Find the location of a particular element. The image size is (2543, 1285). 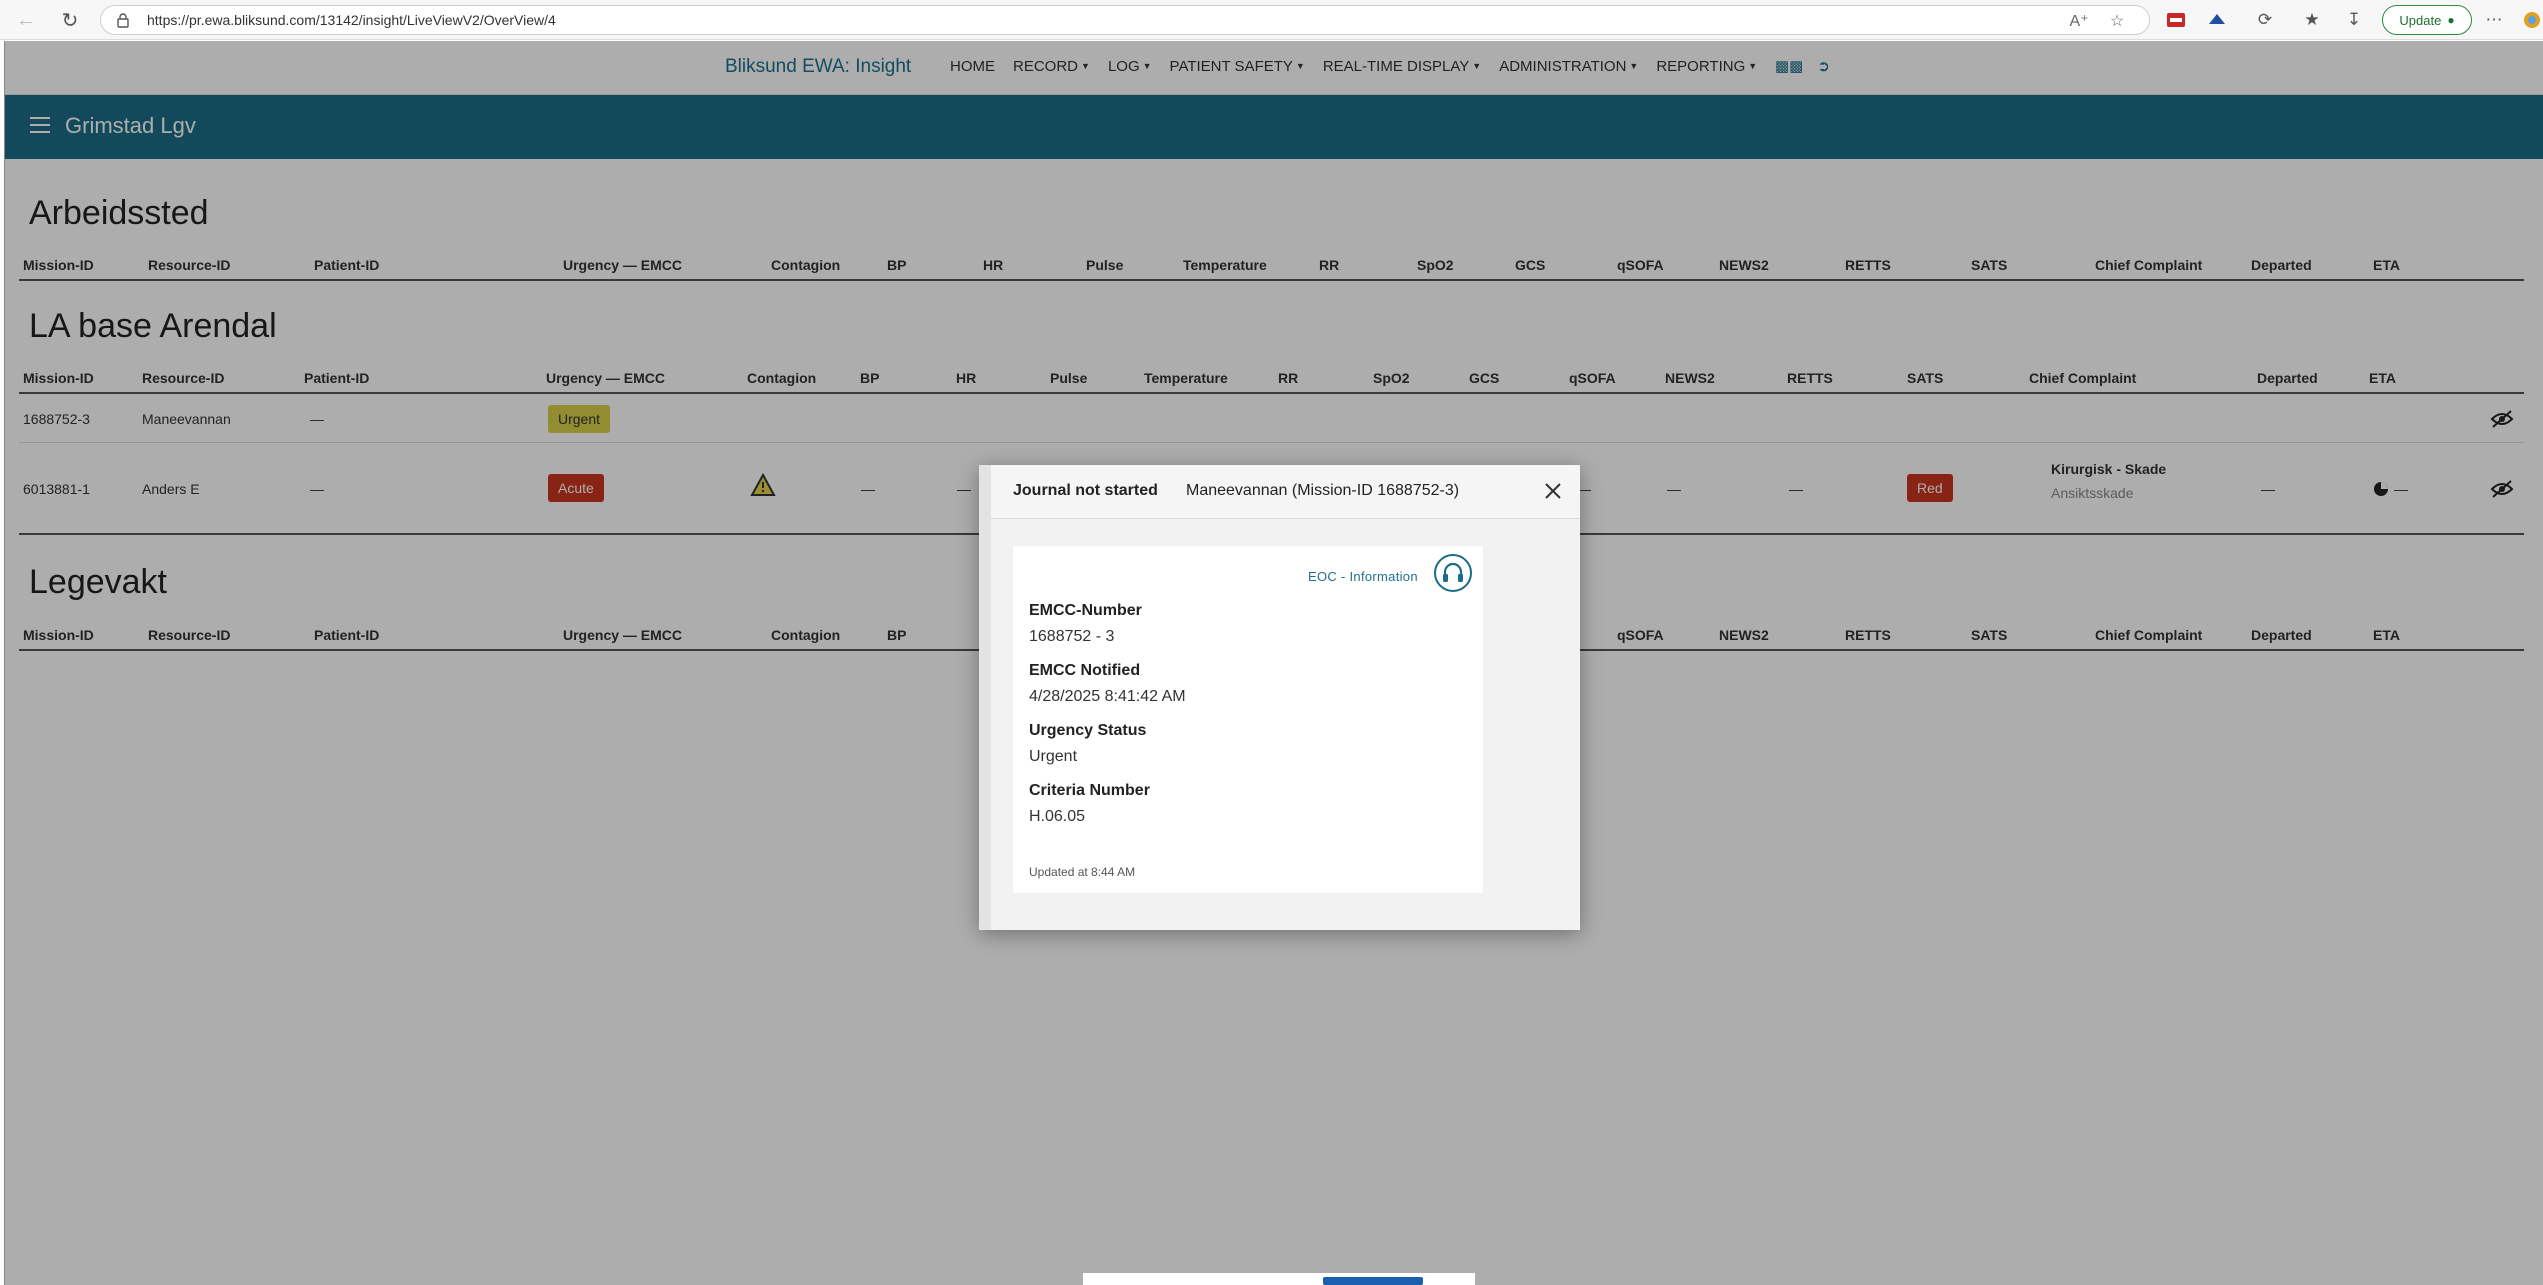

favorite-star-icon: ☆ is located at coordinates (2117, 21).